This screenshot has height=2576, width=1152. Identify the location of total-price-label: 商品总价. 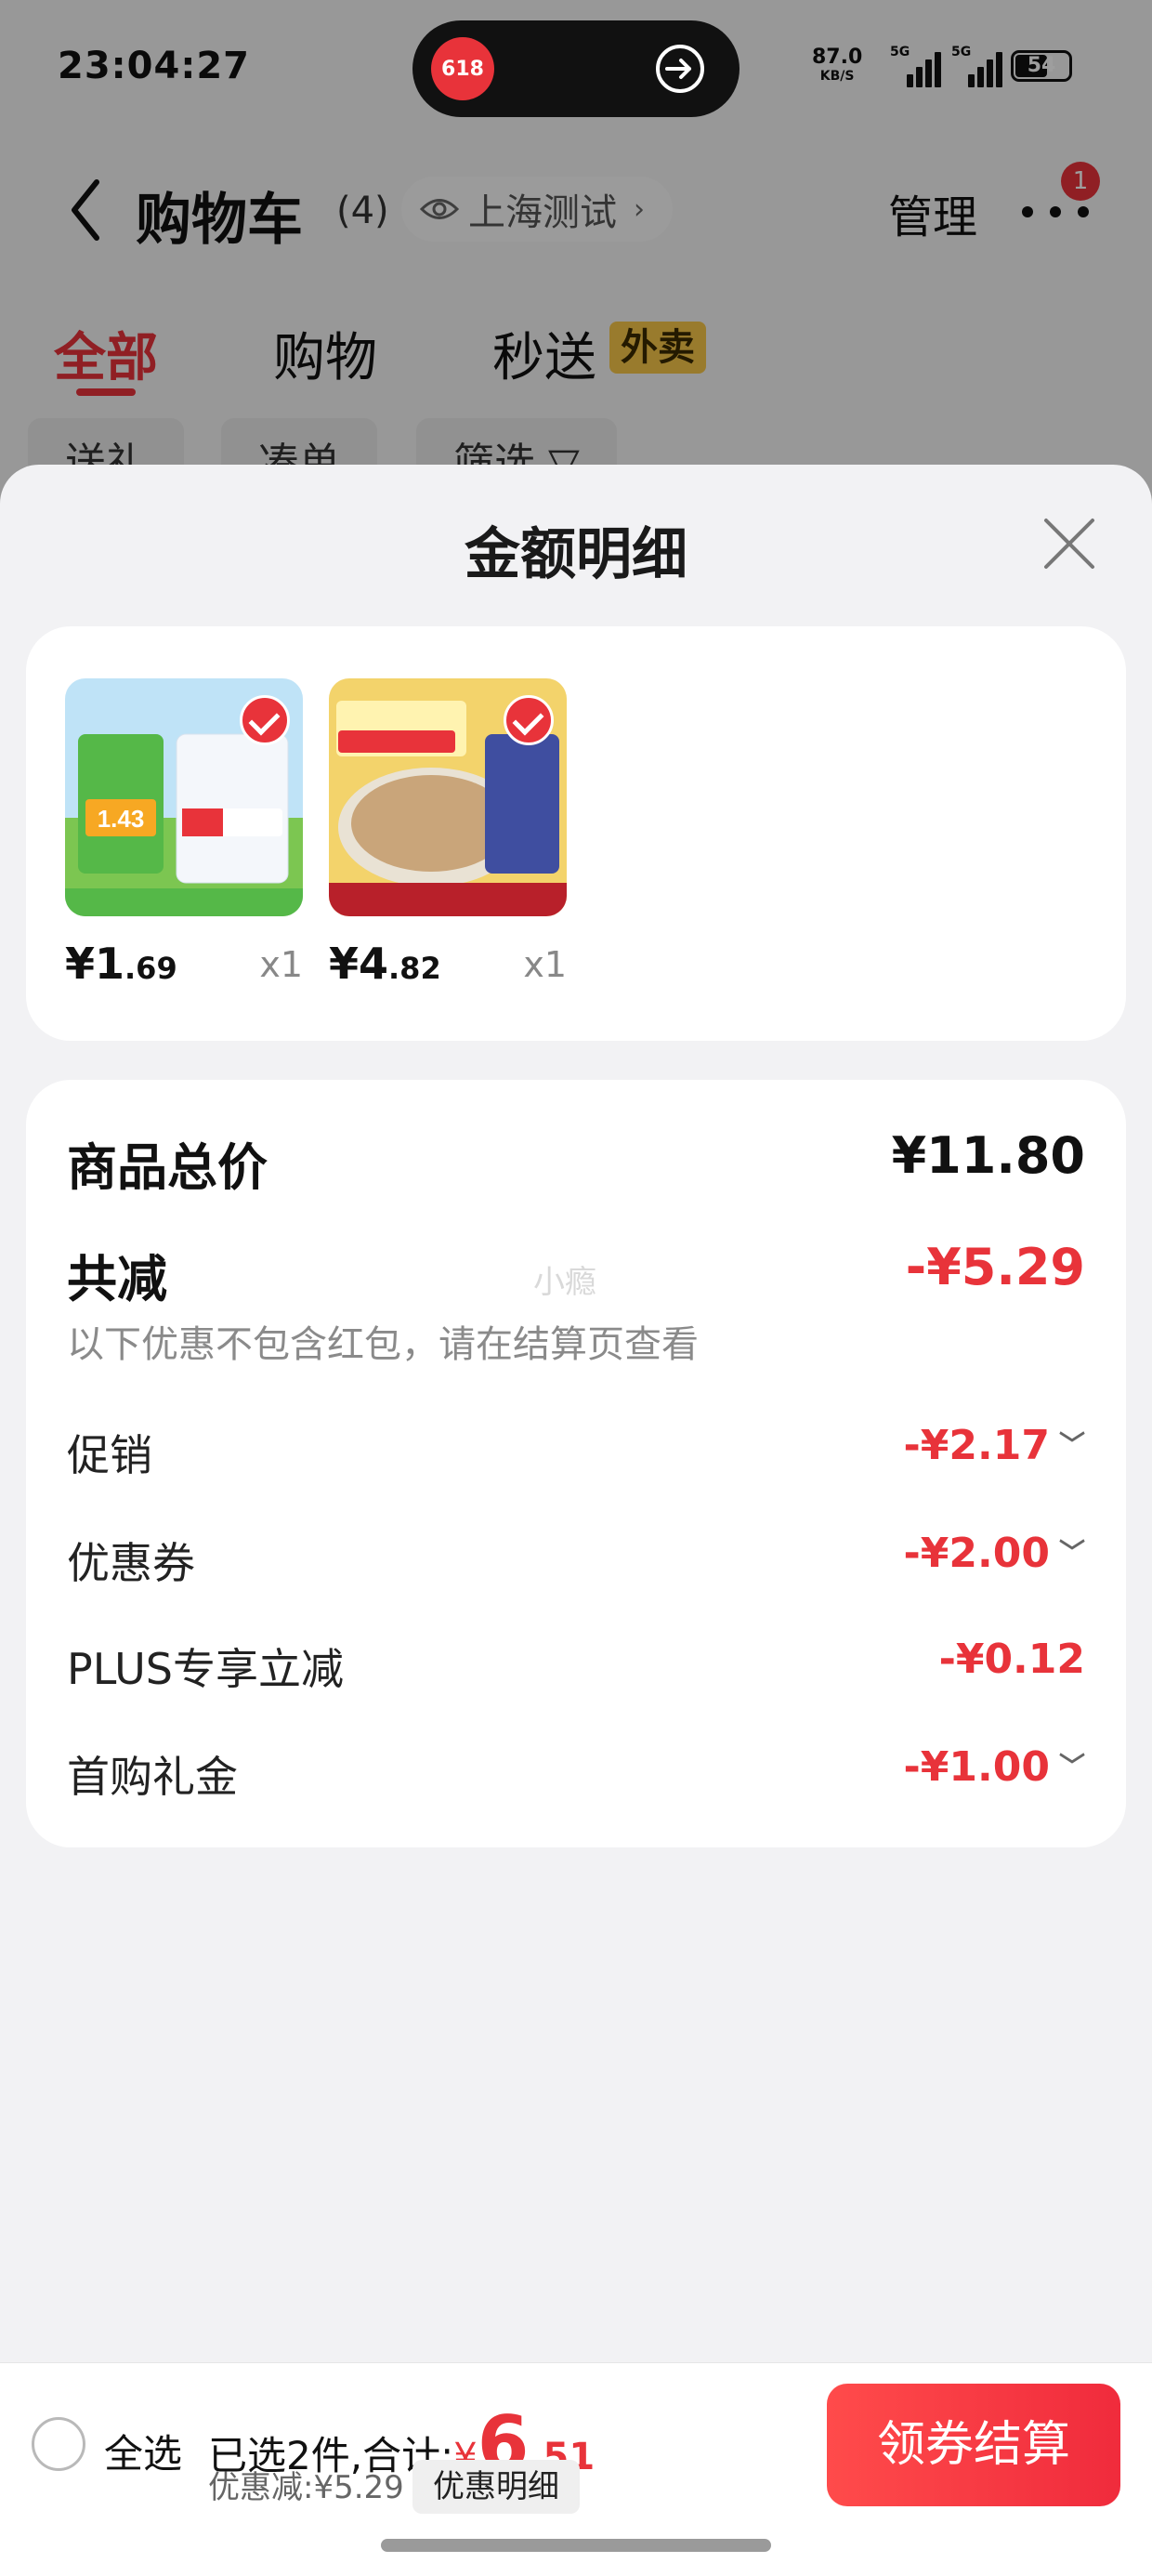
(167, 1167).